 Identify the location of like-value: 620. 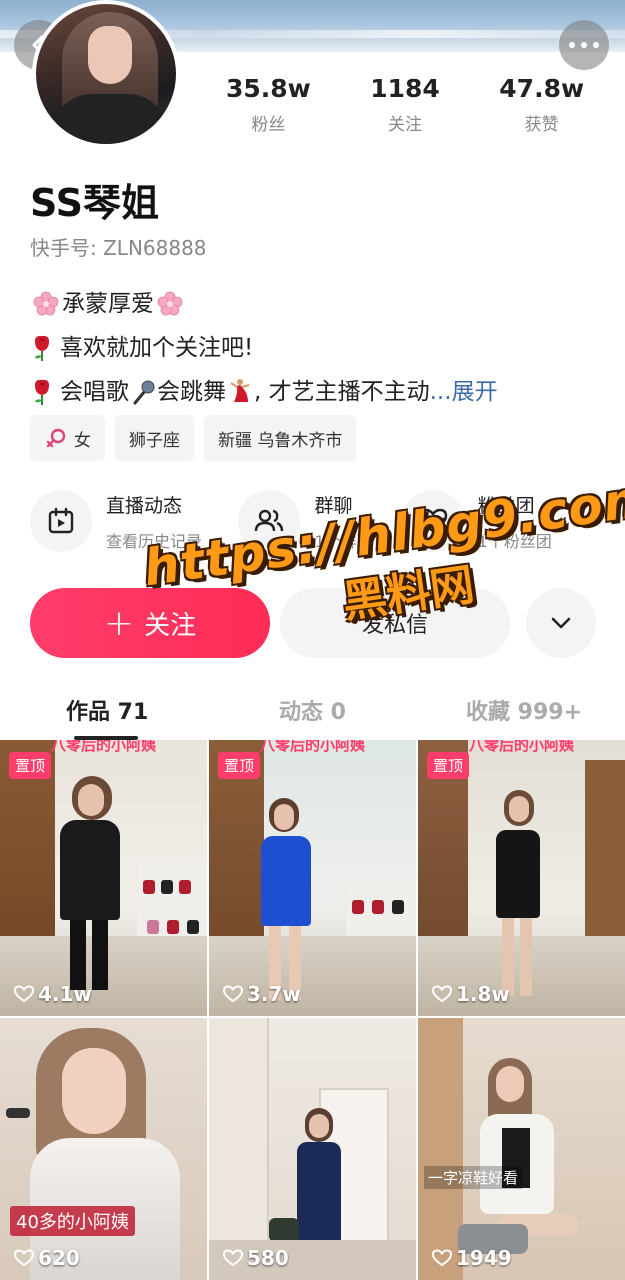
(59, 1258).